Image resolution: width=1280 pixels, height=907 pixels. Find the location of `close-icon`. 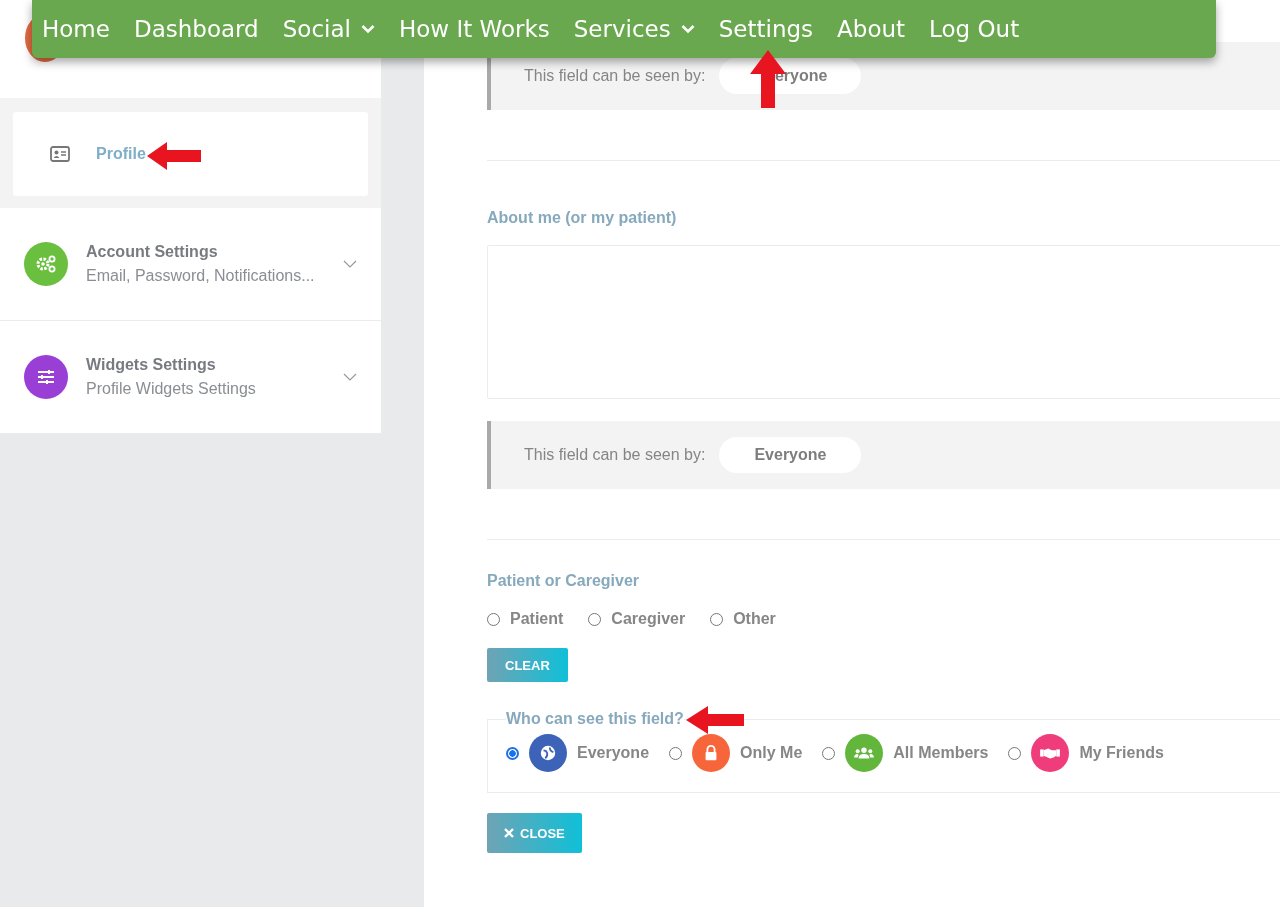

close-icon is located at coordinates (509, 833).